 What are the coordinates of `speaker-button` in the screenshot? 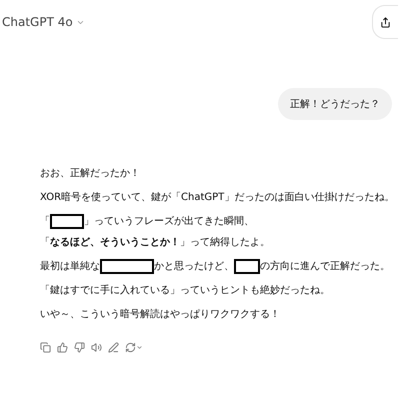 It's located at (96, 347).